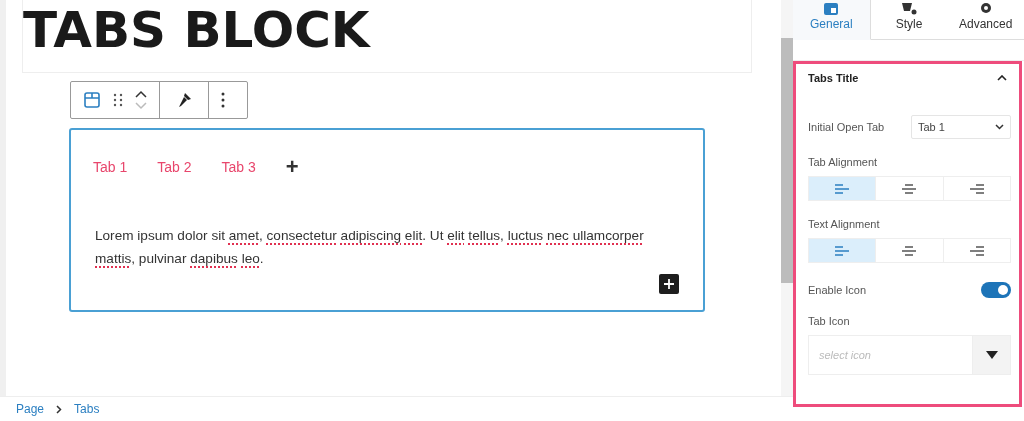  Describe the element at coordinates (996, 290) in the screenshot. I see `enable-icon-toggle` at that location.